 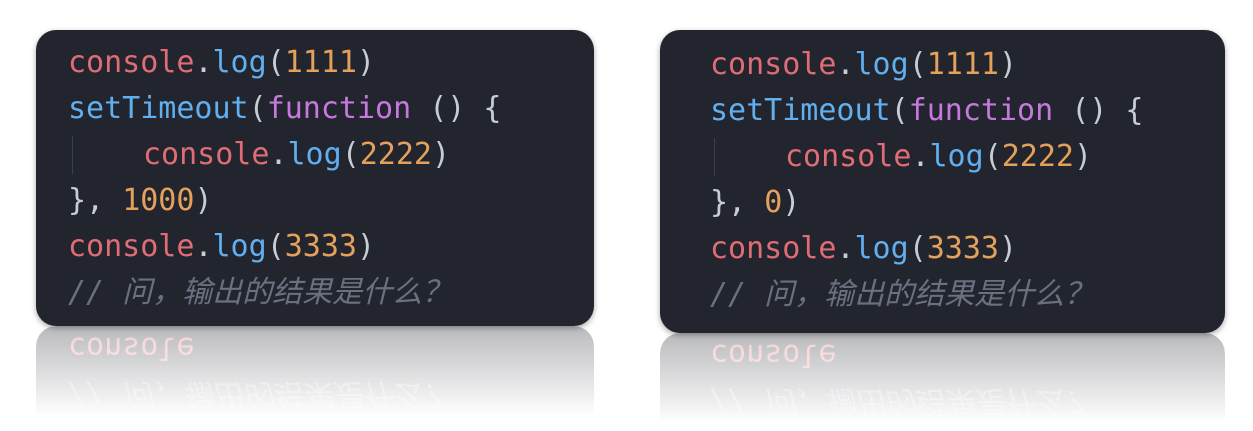 What do you see at coordinates (773, 202) in the screenshot?
I see `token-number: 0` at bounding box center [773, 202].